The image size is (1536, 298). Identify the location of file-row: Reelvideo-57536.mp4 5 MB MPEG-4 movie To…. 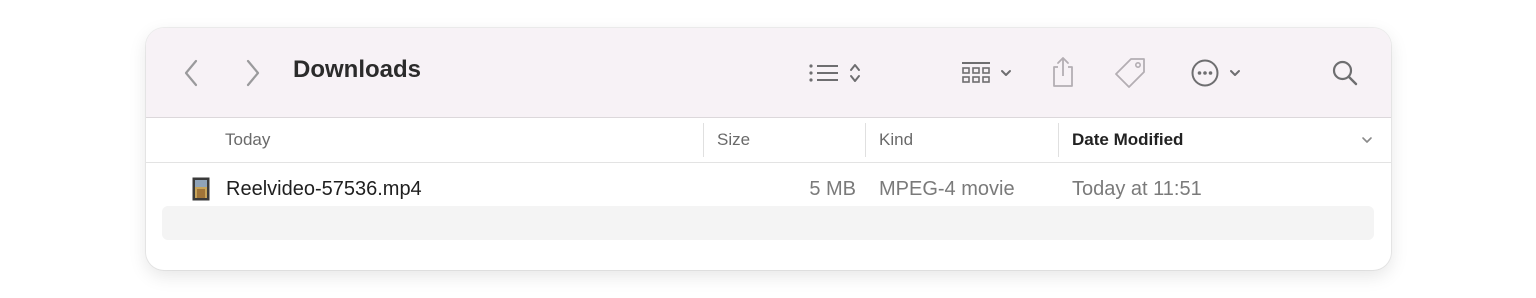
(768, 189).